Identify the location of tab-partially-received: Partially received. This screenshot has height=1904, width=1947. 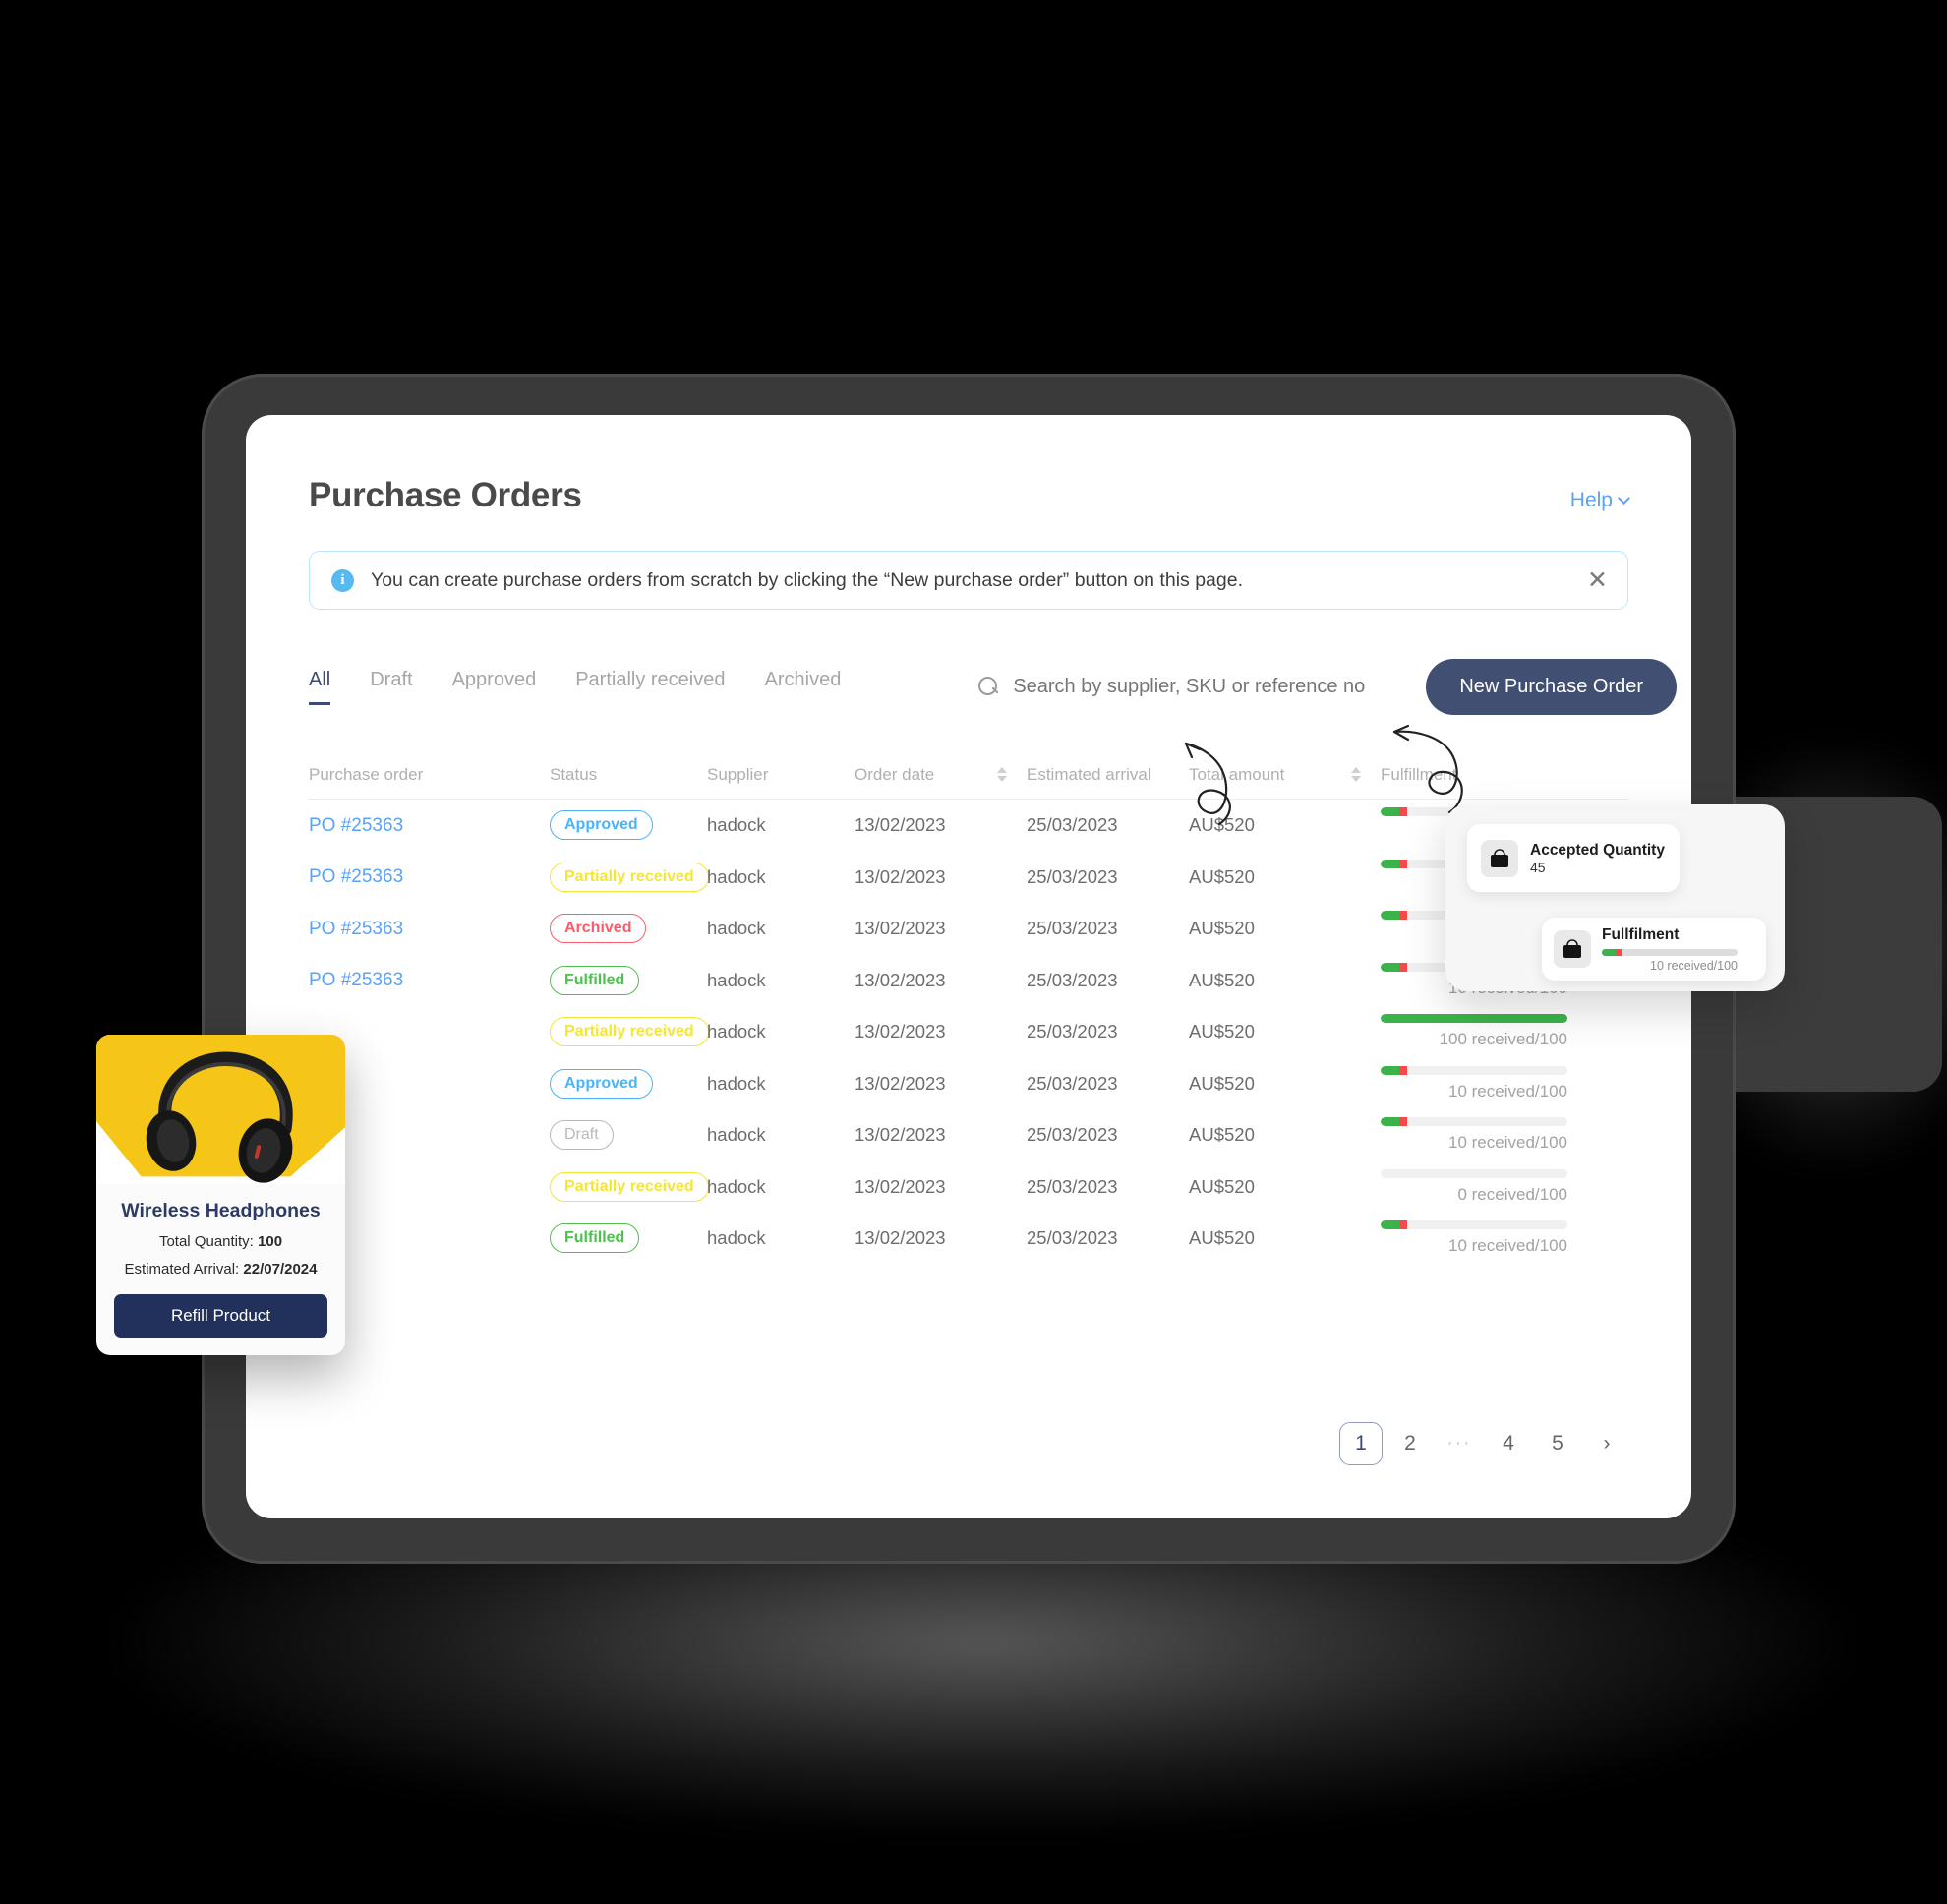
(650, 685).